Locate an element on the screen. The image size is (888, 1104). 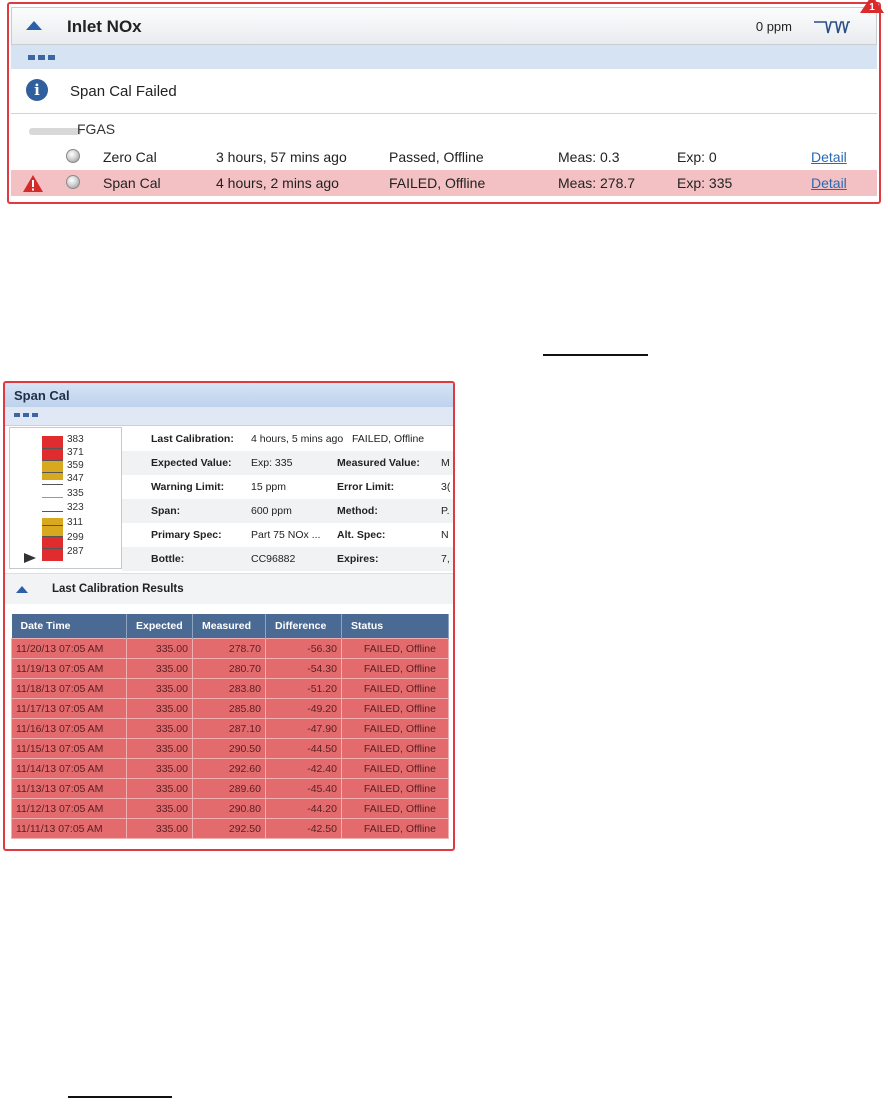
cal-time: 3 hours, 57 mins ago is located at coordinates (281, 157).